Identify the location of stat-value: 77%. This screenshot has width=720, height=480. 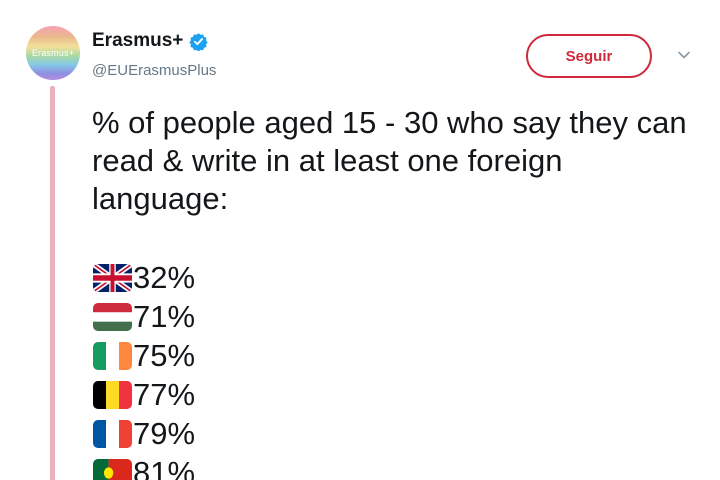
(164, 394).